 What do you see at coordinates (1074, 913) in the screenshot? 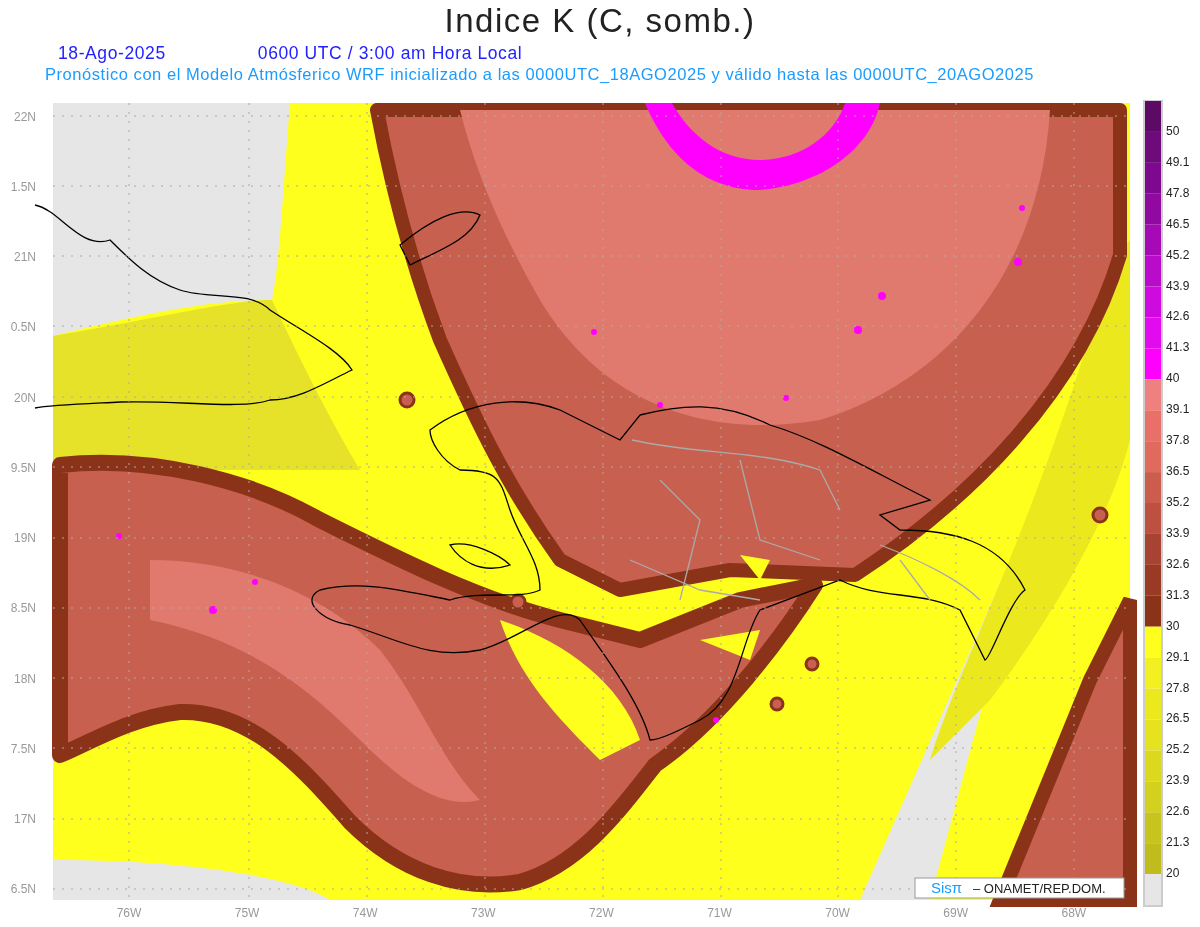
I see `longitude-label: 68W` at bounding box center [1074, 913].